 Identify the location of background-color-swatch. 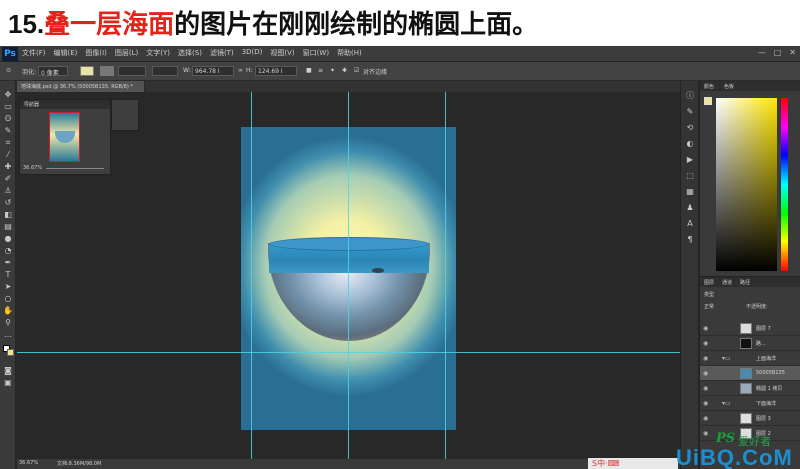
(10, 352).